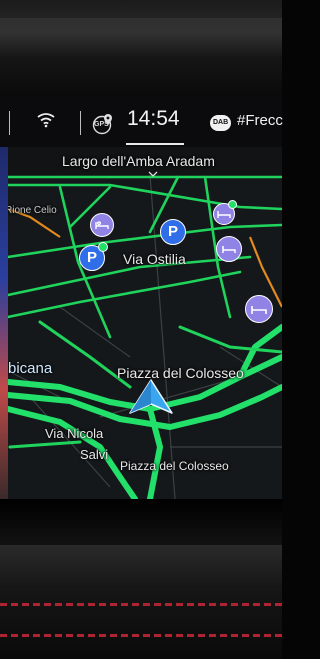 The height and width of the screenshot is (659, 320). I want to click on status-bar: GPS 14:54 DAB #Frecc, so click(141, 121).